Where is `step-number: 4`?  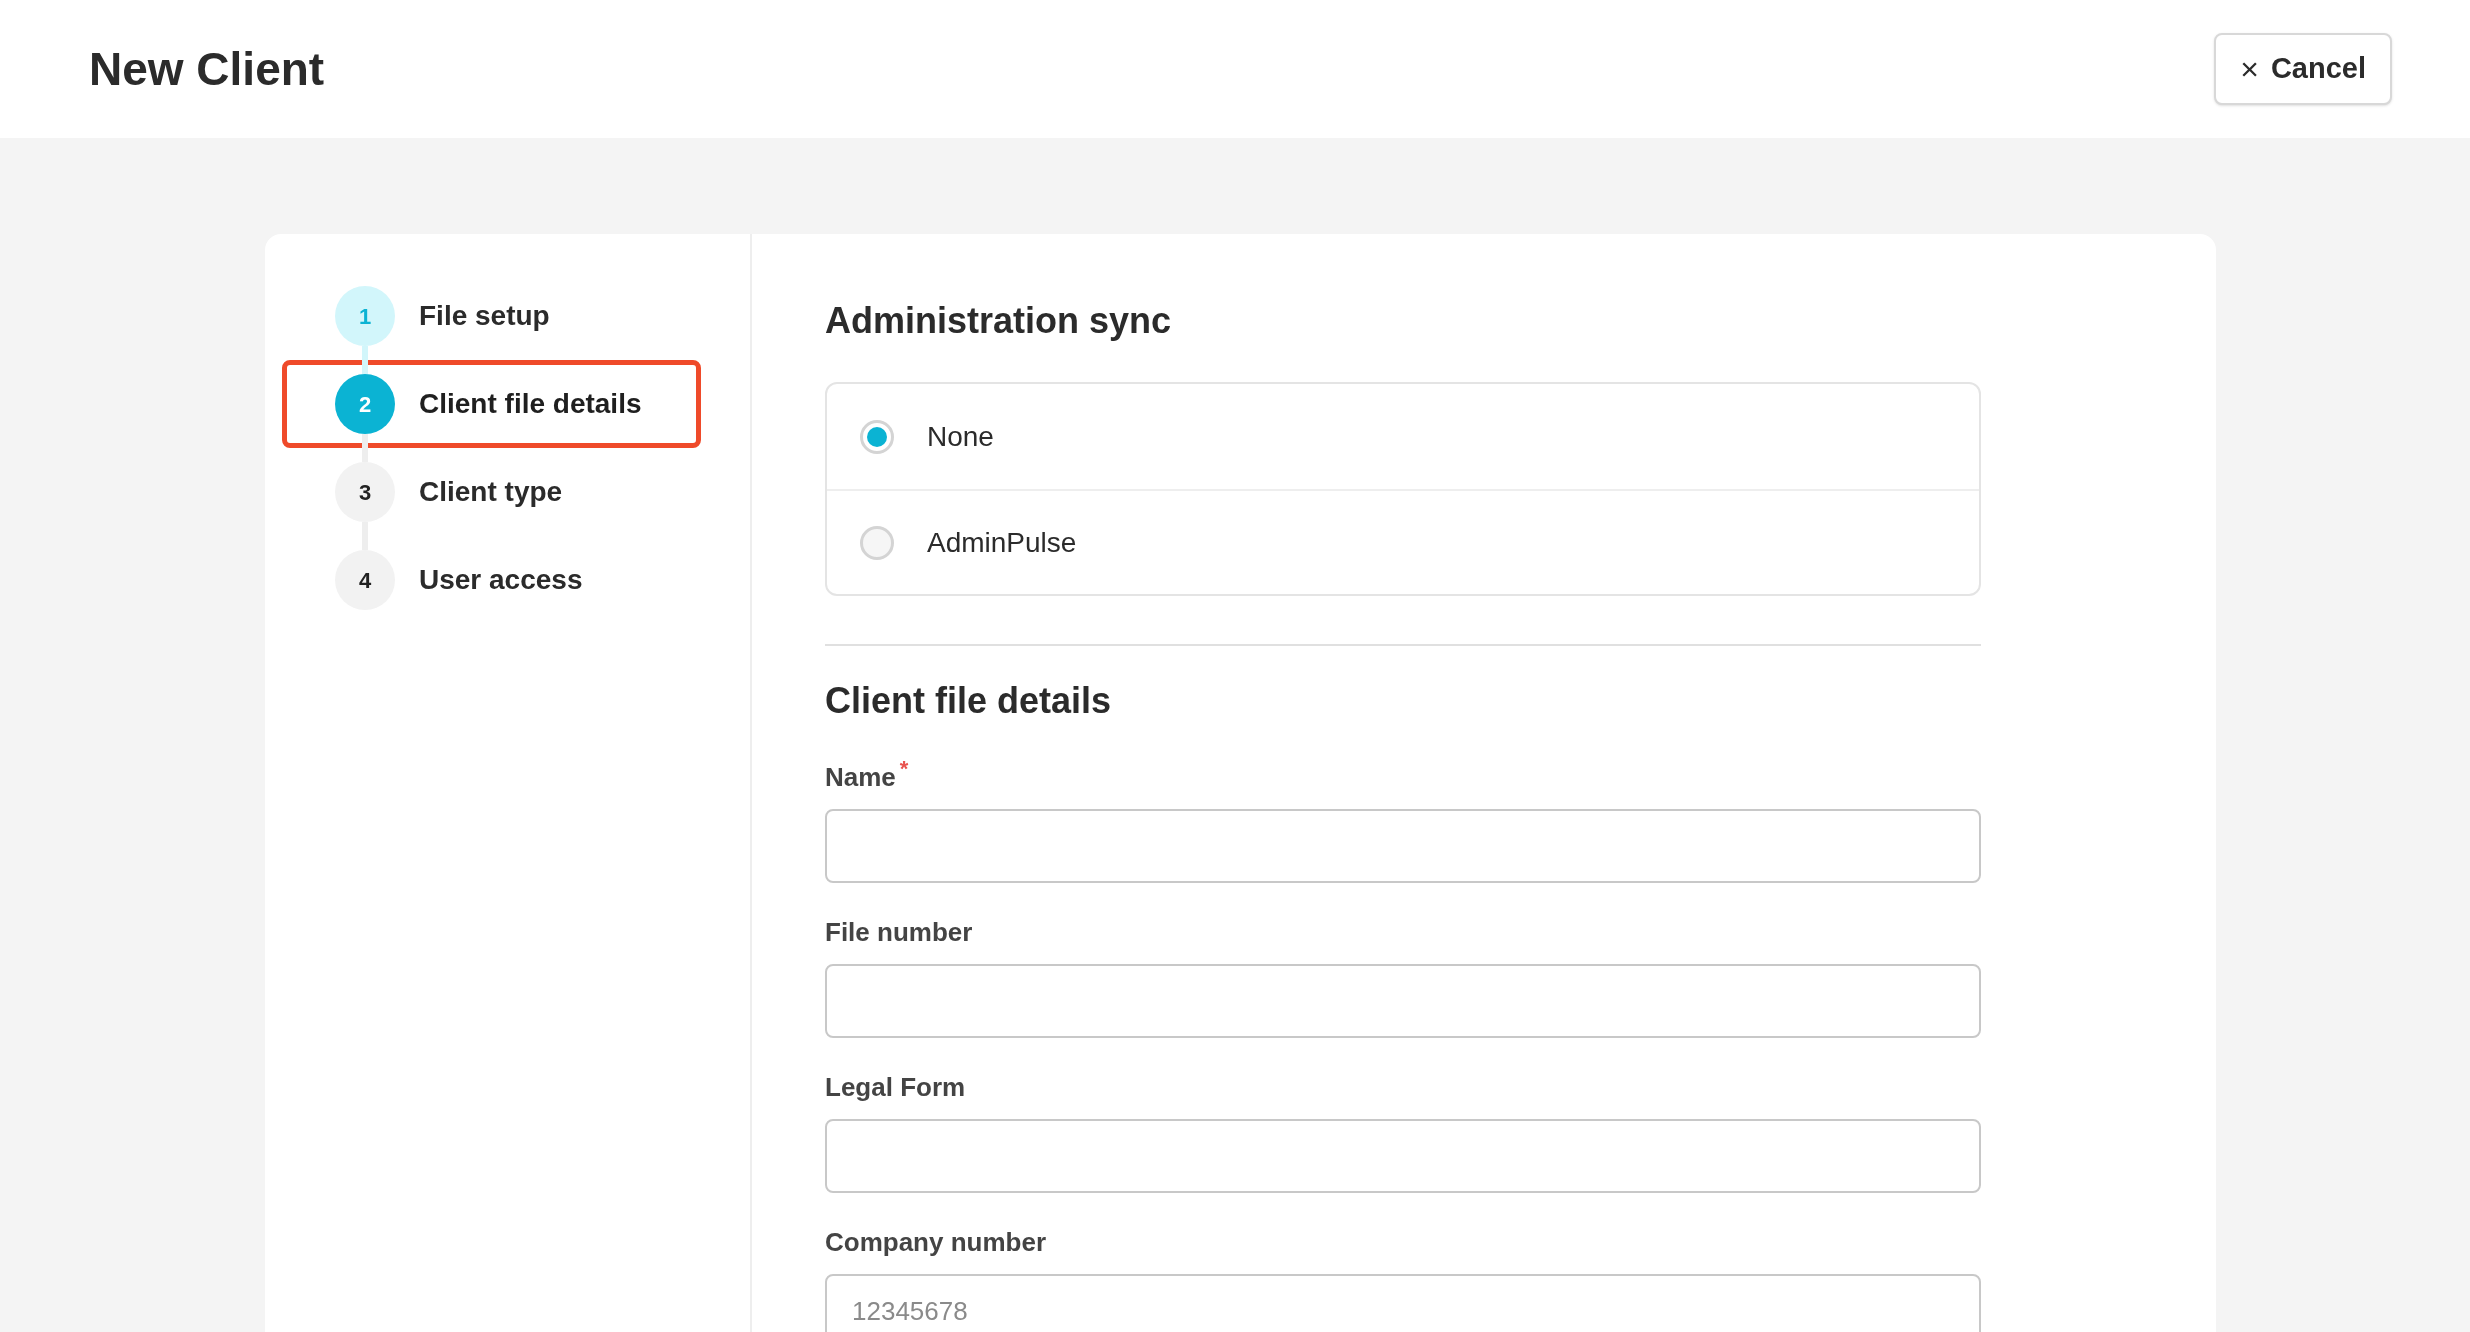
step-number: 4 is located at coordinates (365, 580).